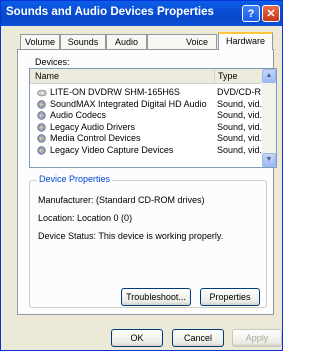 The width and height of the screenshot is (320, 351). What do you see at coordinates (110, 12) in the screenshot?
I see `window-title: Sounds and Audio Devices Properties` at bounding box center [110, 12].